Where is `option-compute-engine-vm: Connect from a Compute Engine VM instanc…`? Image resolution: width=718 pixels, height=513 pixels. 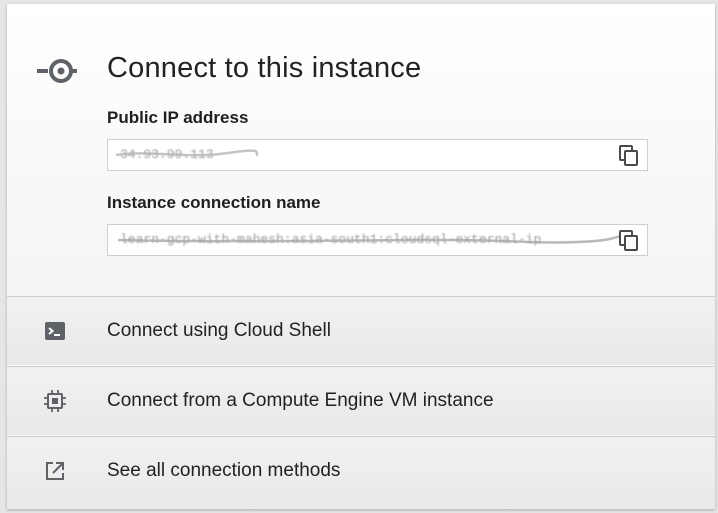
option-compute-engine-vm: Connect from a Compute Engine VM instanc… is located at coordinates (361, 400).